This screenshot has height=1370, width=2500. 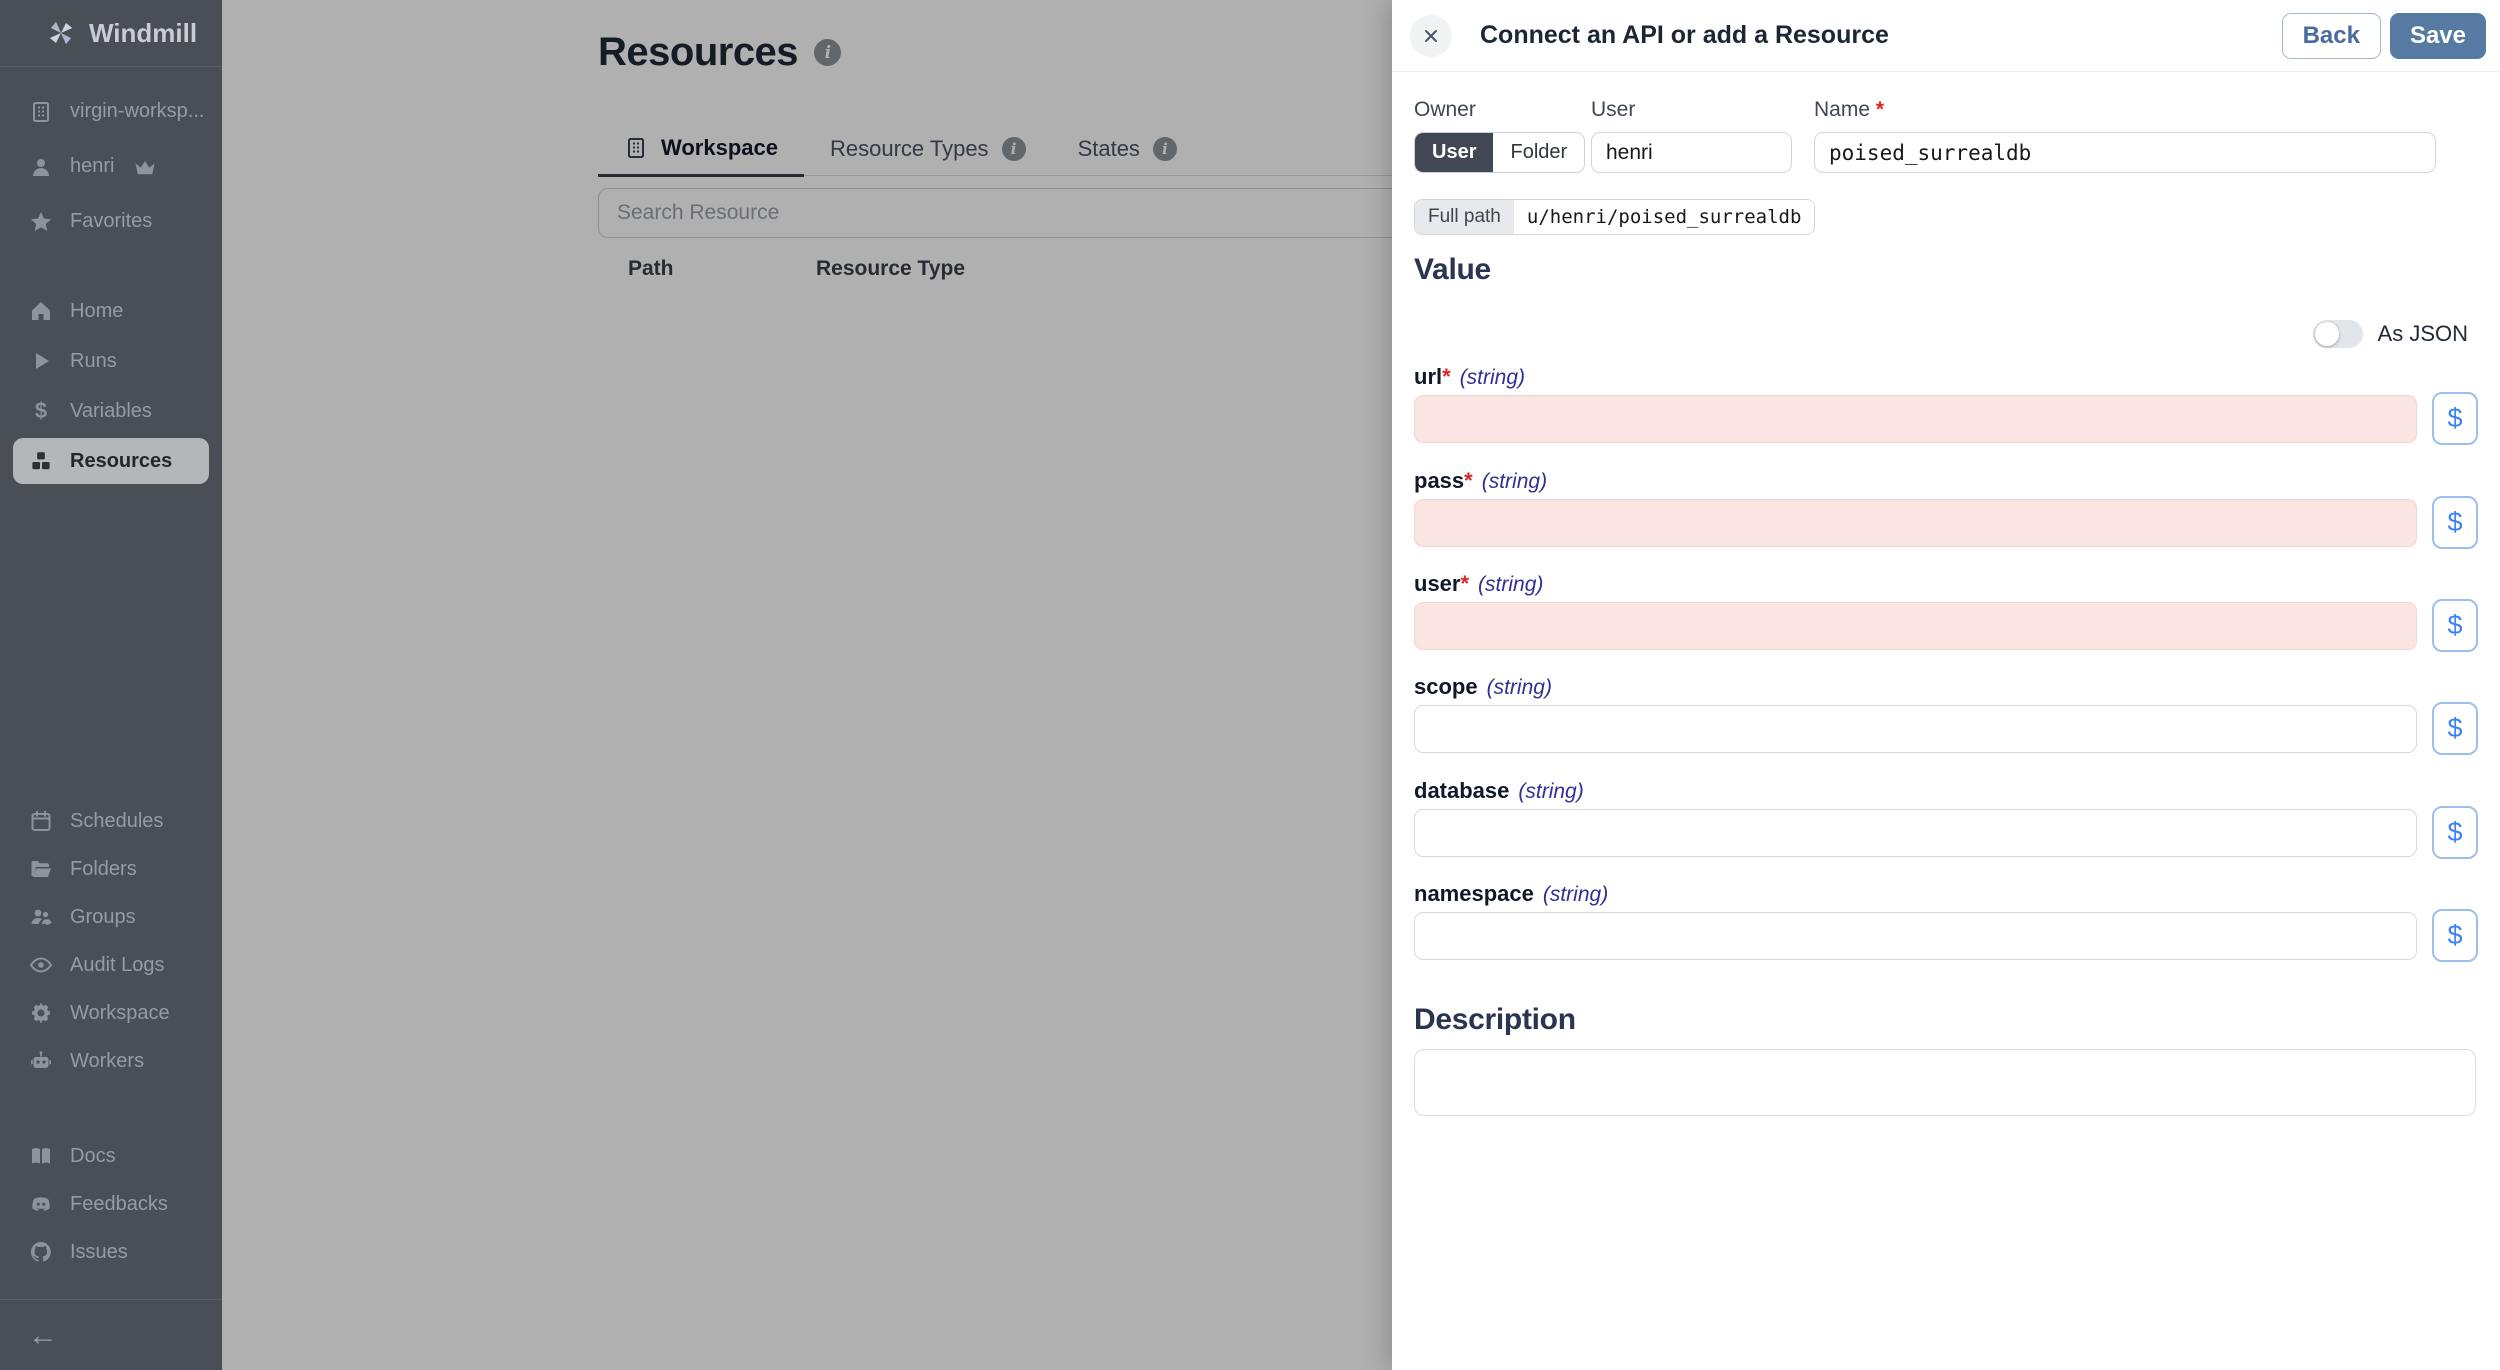 I want to click on username: henri, so click(x=92, y=166).